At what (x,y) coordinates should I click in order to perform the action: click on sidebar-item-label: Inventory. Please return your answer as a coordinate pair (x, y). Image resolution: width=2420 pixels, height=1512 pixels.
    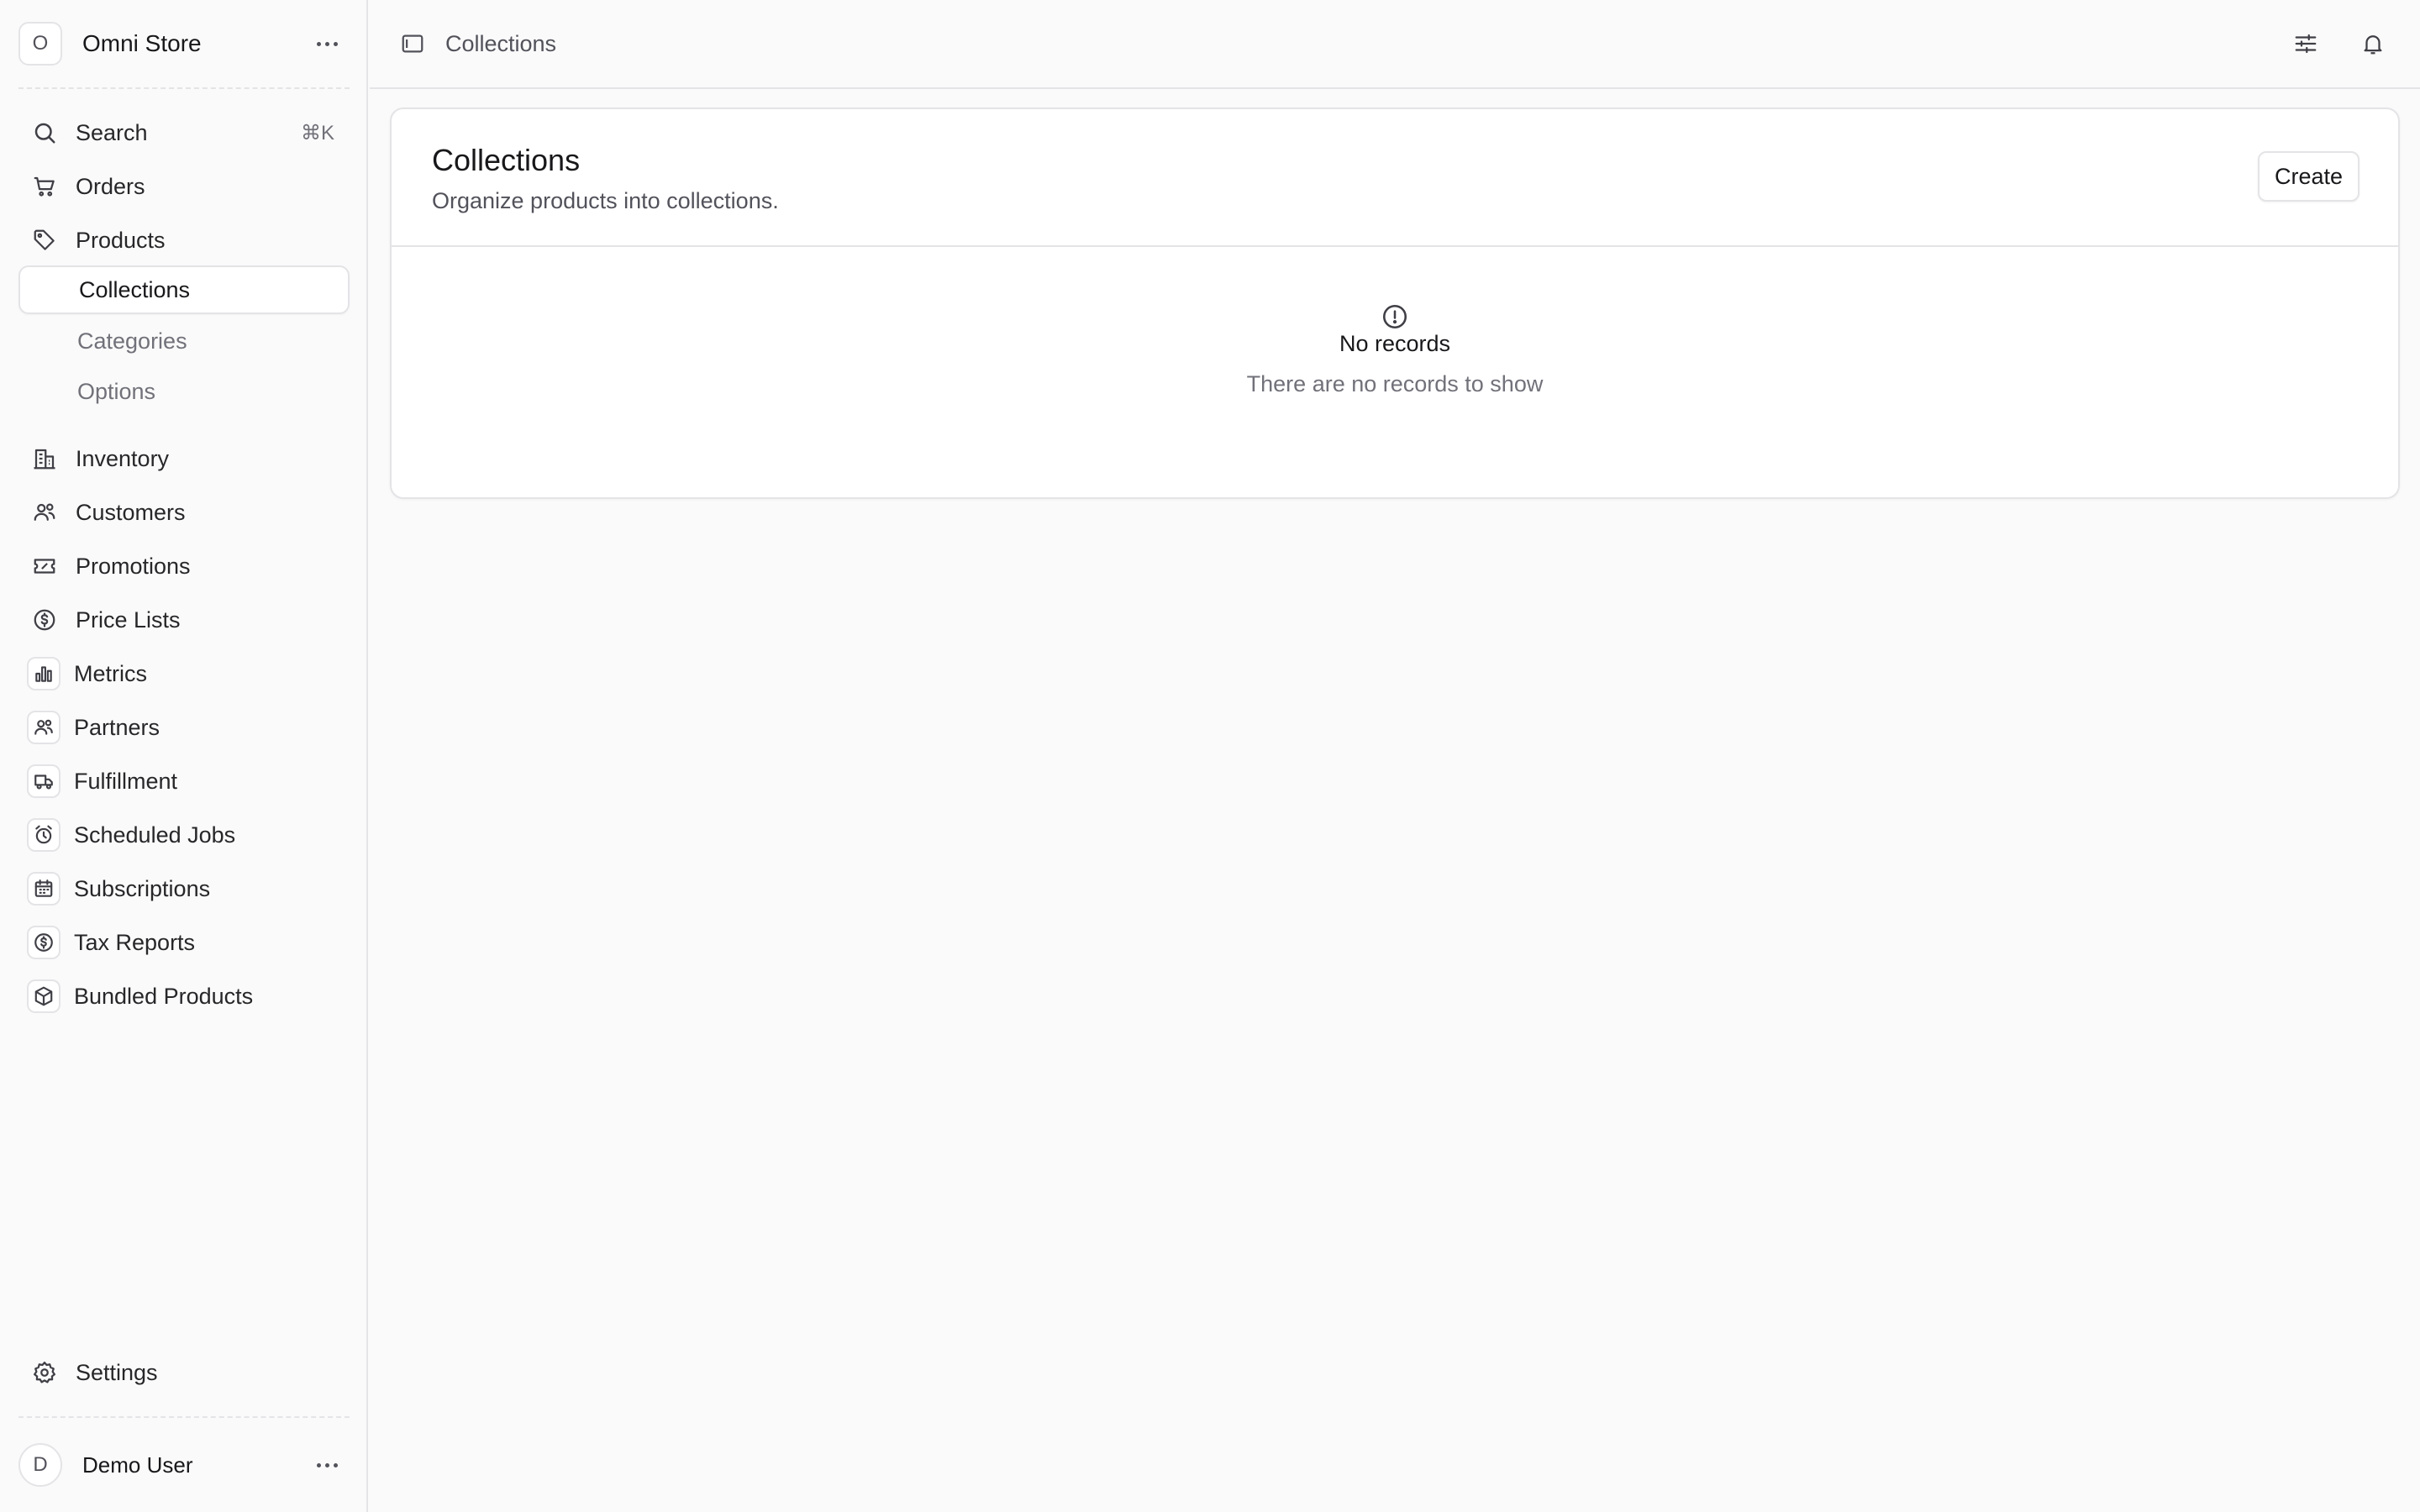
    Looking at the image, I should click on (123, 458).